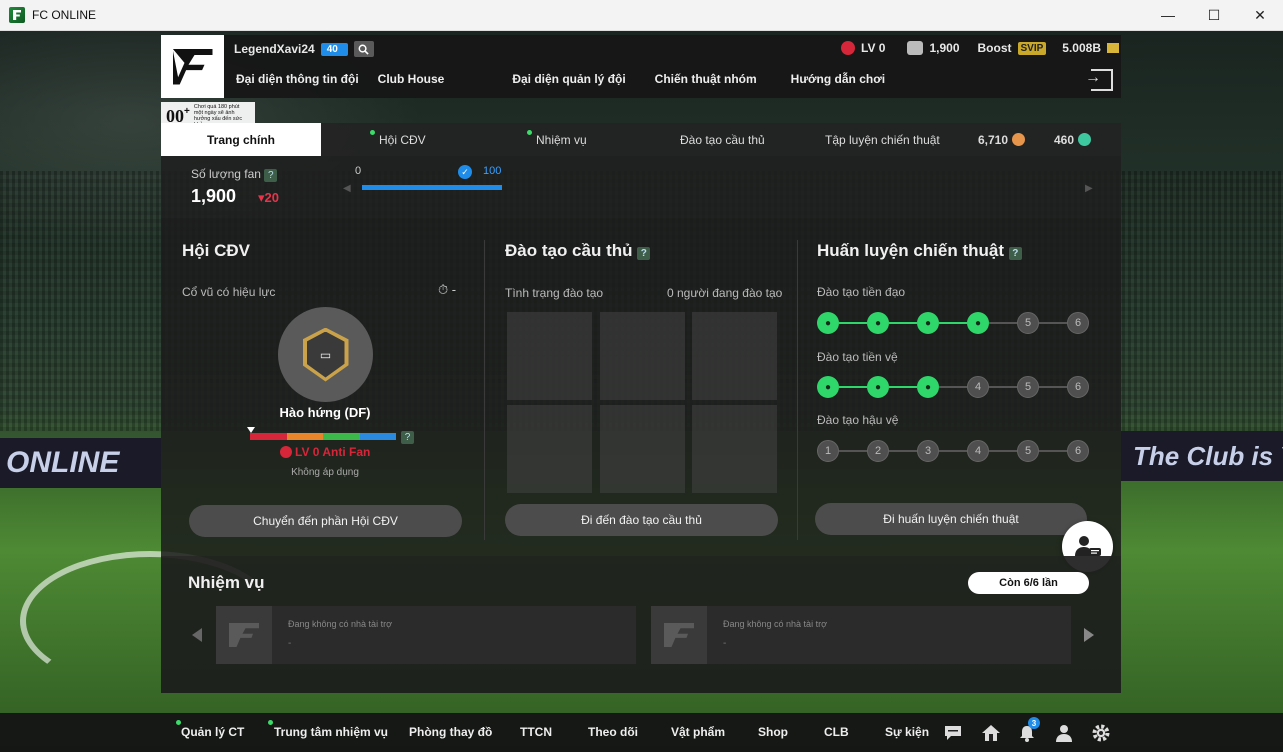 The image size is (1283, 752). I want to click on fc-logo-icon, so click(192, 66).